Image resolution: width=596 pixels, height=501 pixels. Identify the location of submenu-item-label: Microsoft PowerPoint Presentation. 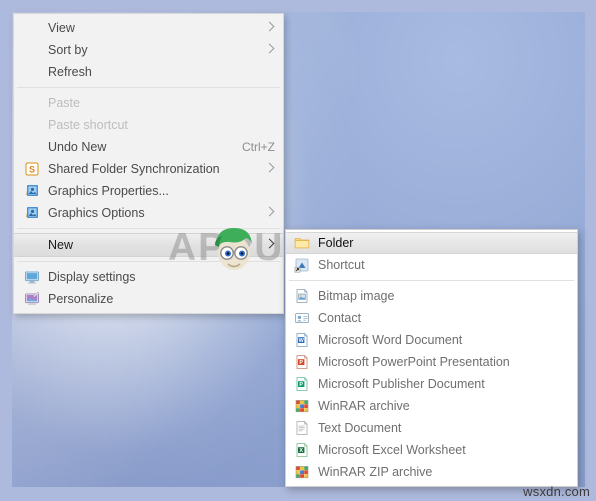
(414, 362).